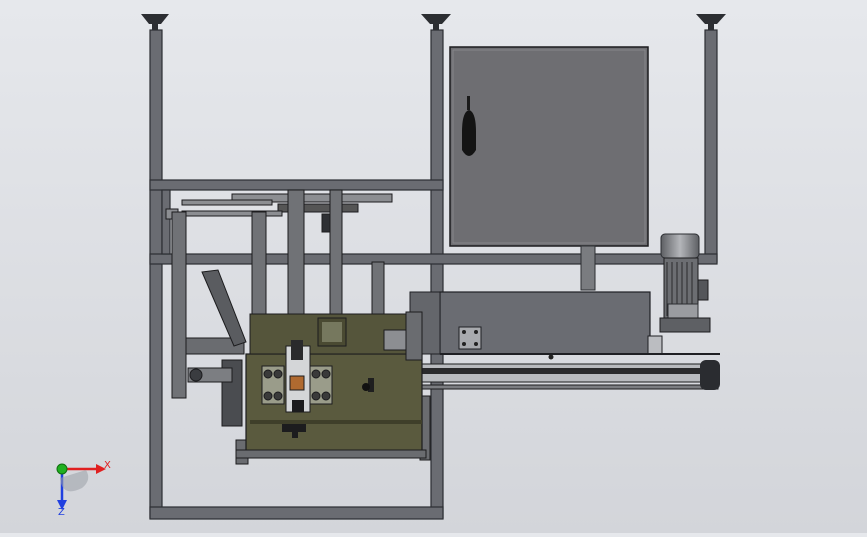 The height and width of the screenshot is (537, 867). I want to click on frame-beam-upper, so click(296, 185).